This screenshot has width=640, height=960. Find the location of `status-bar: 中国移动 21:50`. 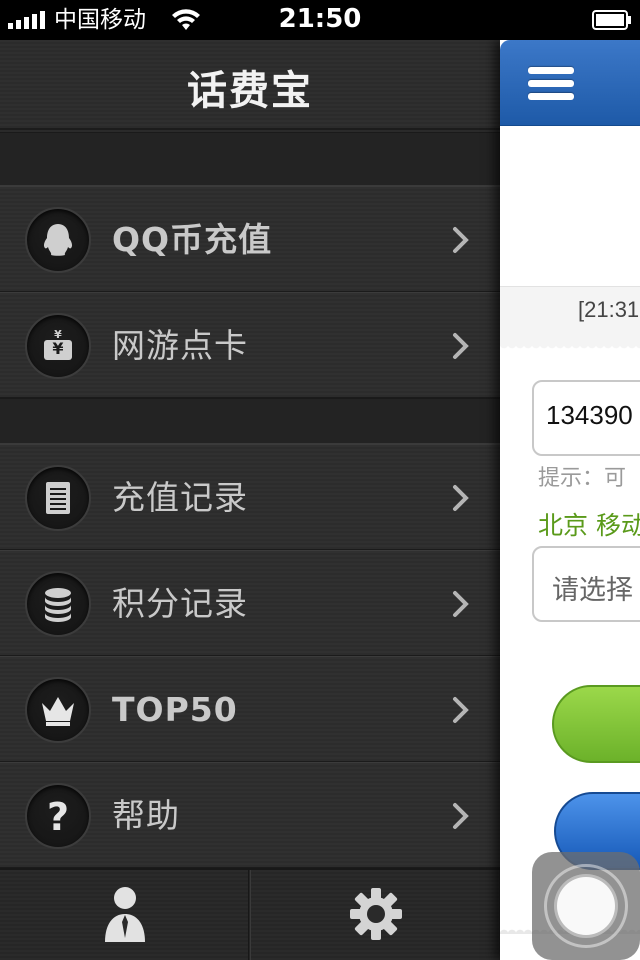

status-bar: 中国移动 21:50 is located at coordinates (320, 20).